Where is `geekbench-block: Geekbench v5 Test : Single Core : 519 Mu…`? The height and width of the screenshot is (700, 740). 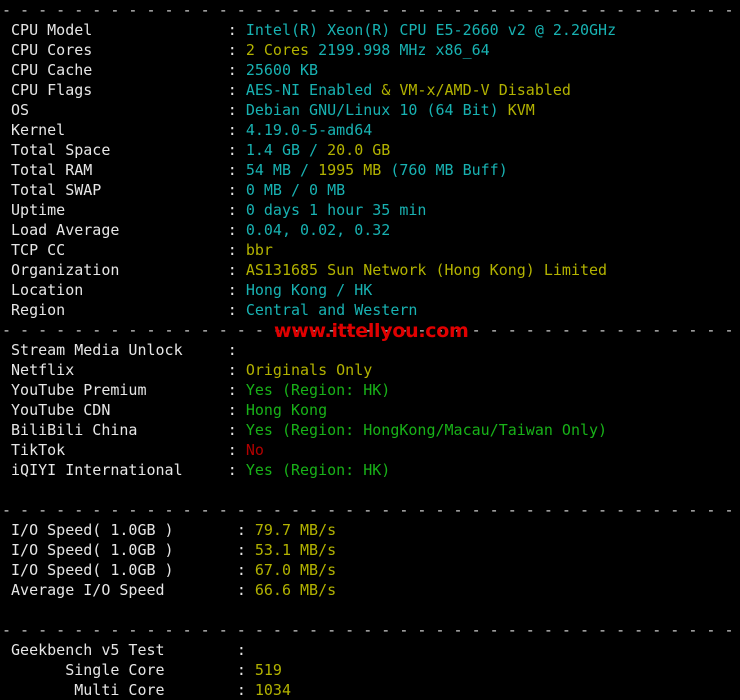 geekbench-block: Geekbench v5 Test : Single Core : 519 Mu… is located at coordinates (370, 670).